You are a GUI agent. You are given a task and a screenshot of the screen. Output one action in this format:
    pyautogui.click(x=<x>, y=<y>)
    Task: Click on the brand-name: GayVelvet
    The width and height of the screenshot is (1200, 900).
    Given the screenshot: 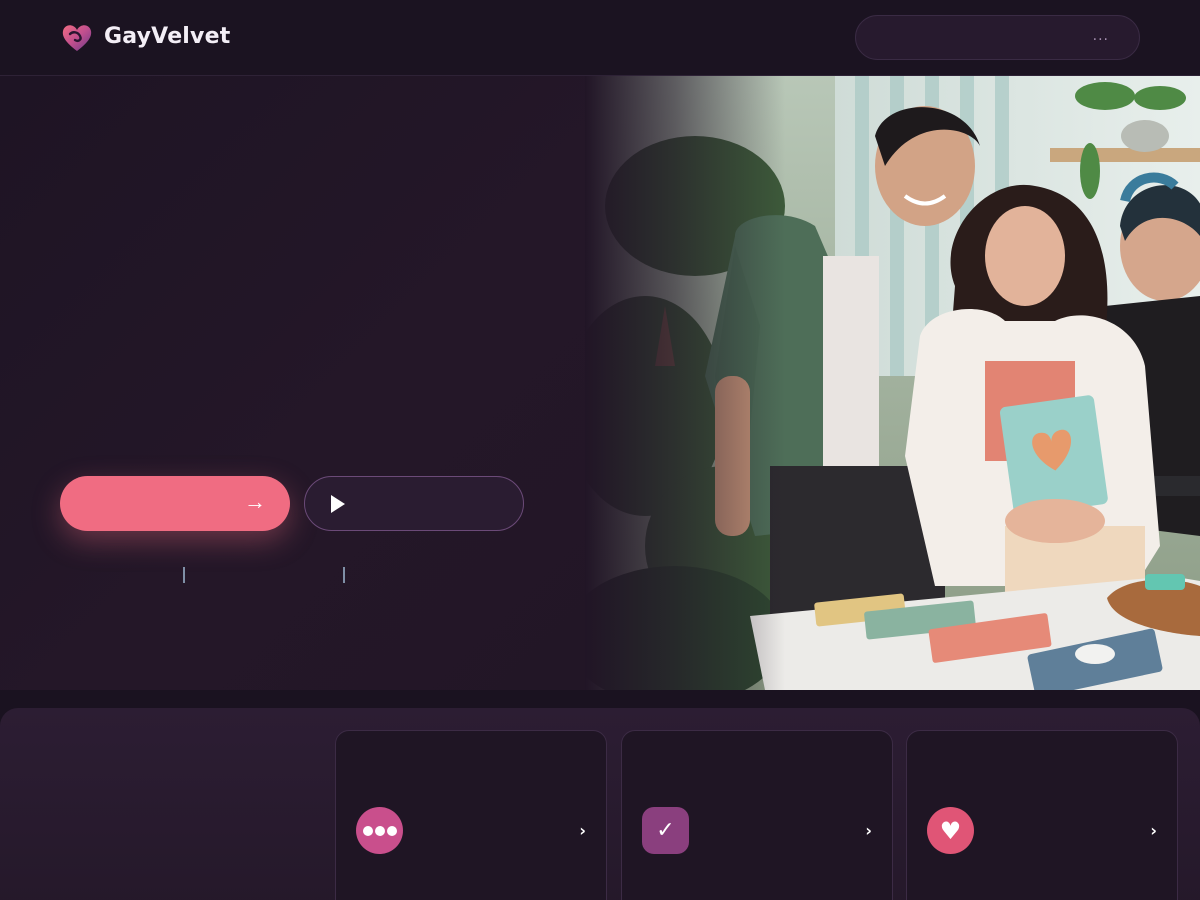 What is the action you would take?
    pyautogui.click(x=167, y=36)
    